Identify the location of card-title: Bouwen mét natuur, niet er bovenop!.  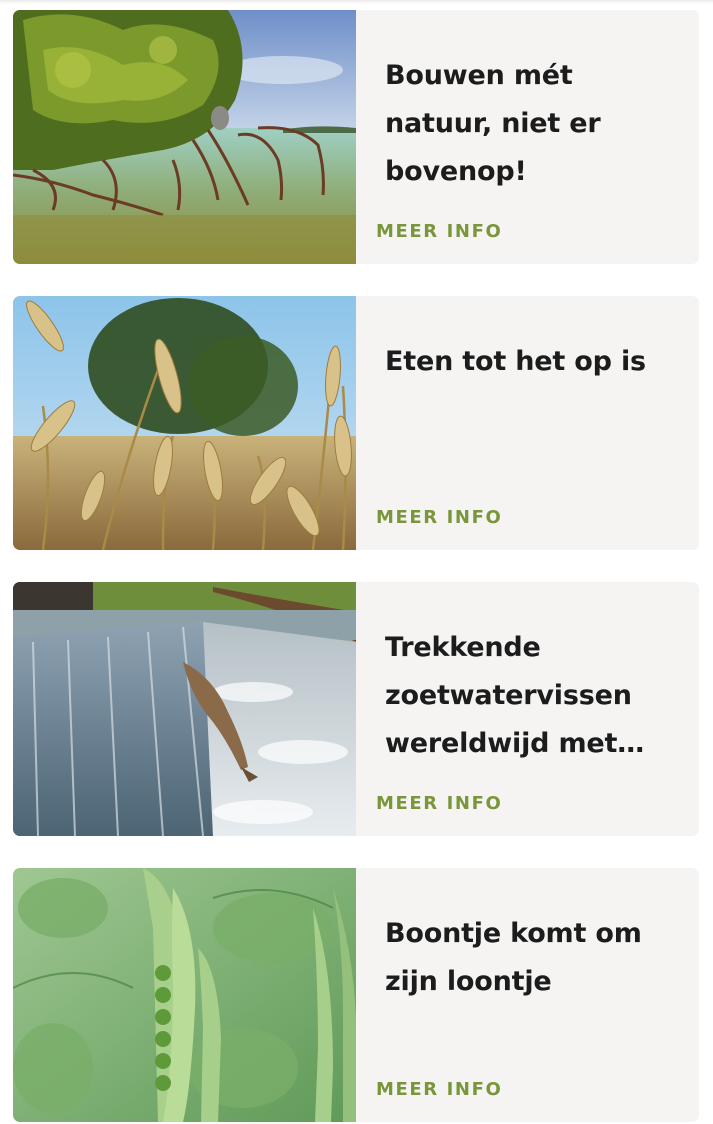
(532, 124).